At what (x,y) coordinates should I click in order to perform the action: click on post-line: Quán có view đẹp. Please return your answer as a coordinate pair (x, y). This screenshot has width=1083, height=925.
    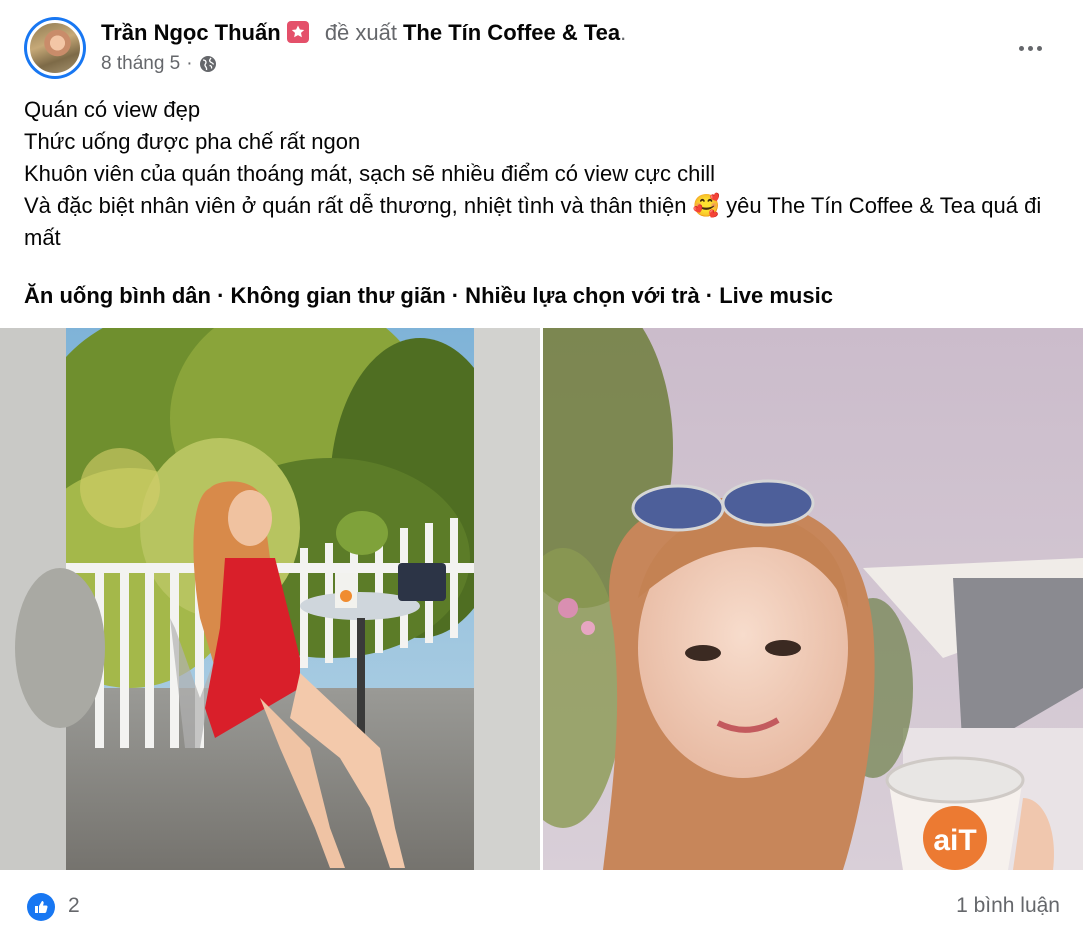
    Looking at the image, I should click on (112, 109).